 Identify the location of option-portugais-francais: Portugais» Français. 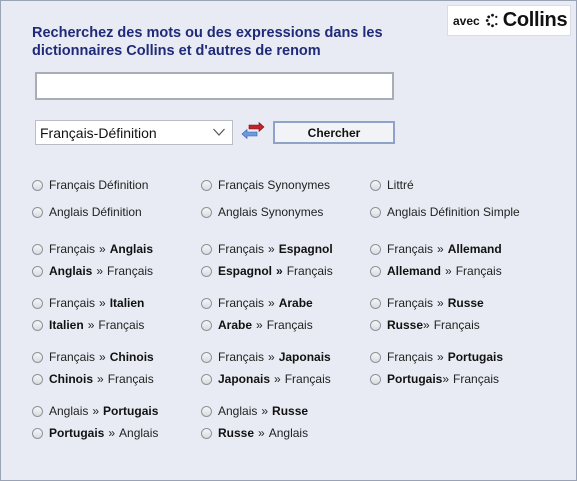
(434, 379).